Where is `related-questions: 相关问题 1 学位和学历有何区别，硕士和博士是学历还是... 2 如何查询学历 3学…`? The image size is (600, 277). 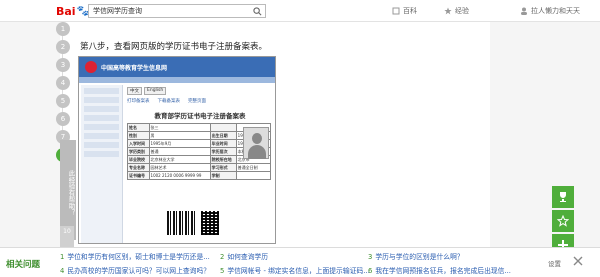 related-questions: 相关问题 1 学位和学历有何区别，硕士和博士是学历还是... 2 如何查询学历 3学… is located at coordinates (300, 262).